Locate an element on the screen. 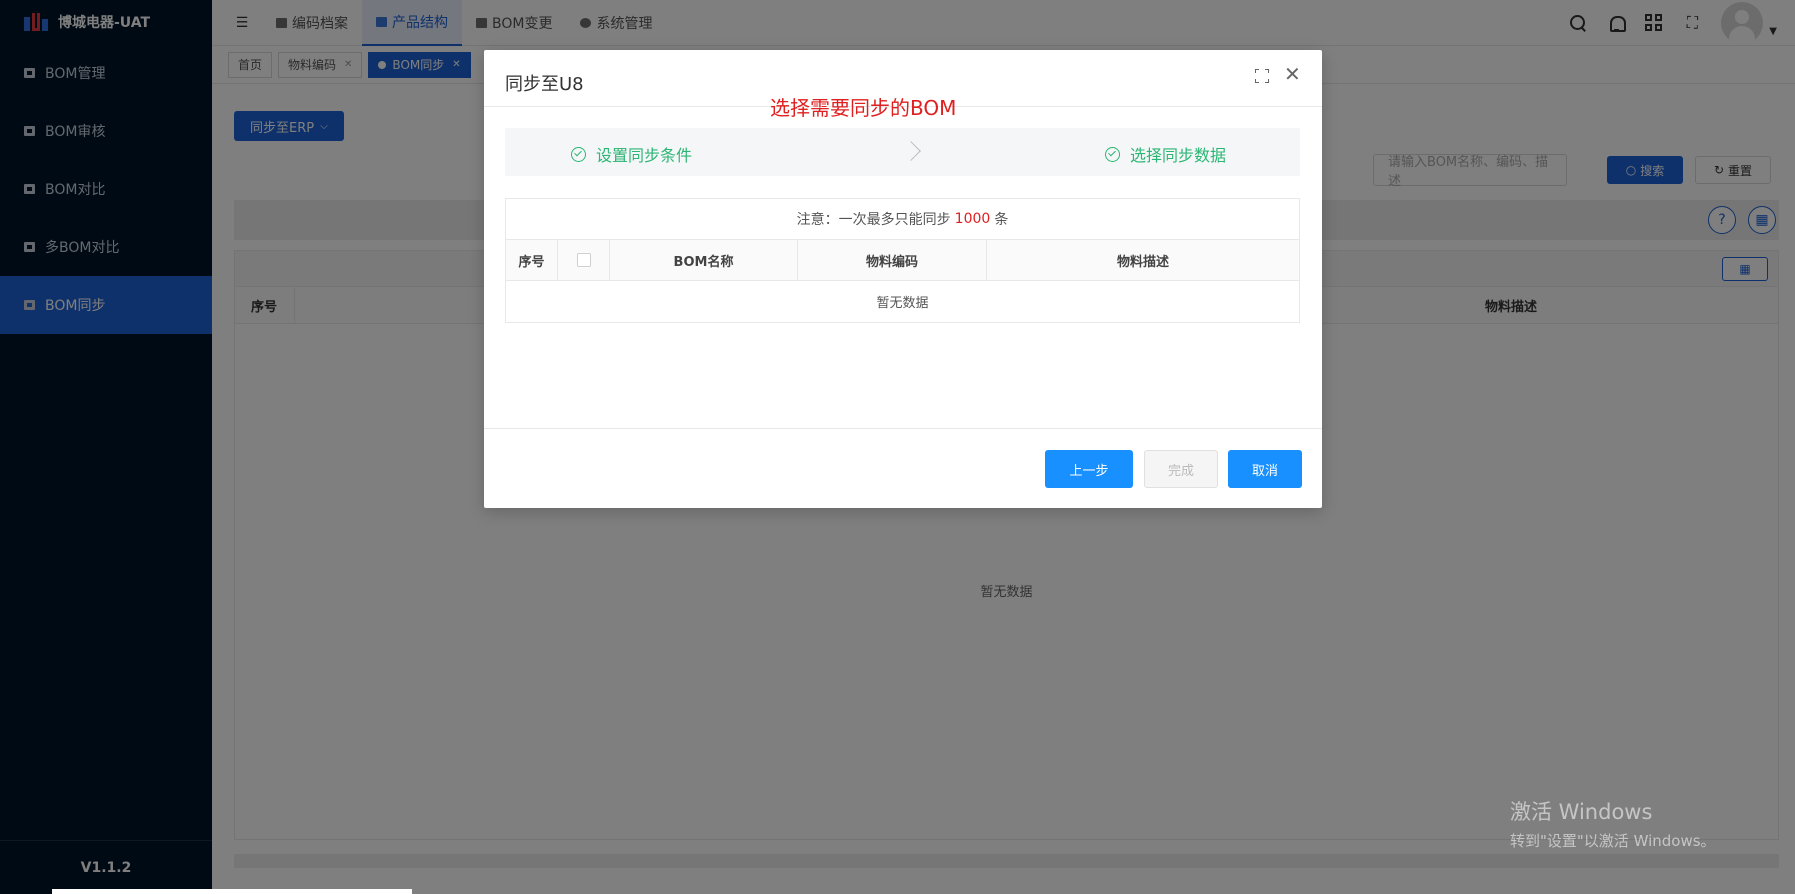 Image resolution: width=1795 pixels, height=894 pixels. table-empty-text: 暂无数据 is located at coordinates (902, 303).